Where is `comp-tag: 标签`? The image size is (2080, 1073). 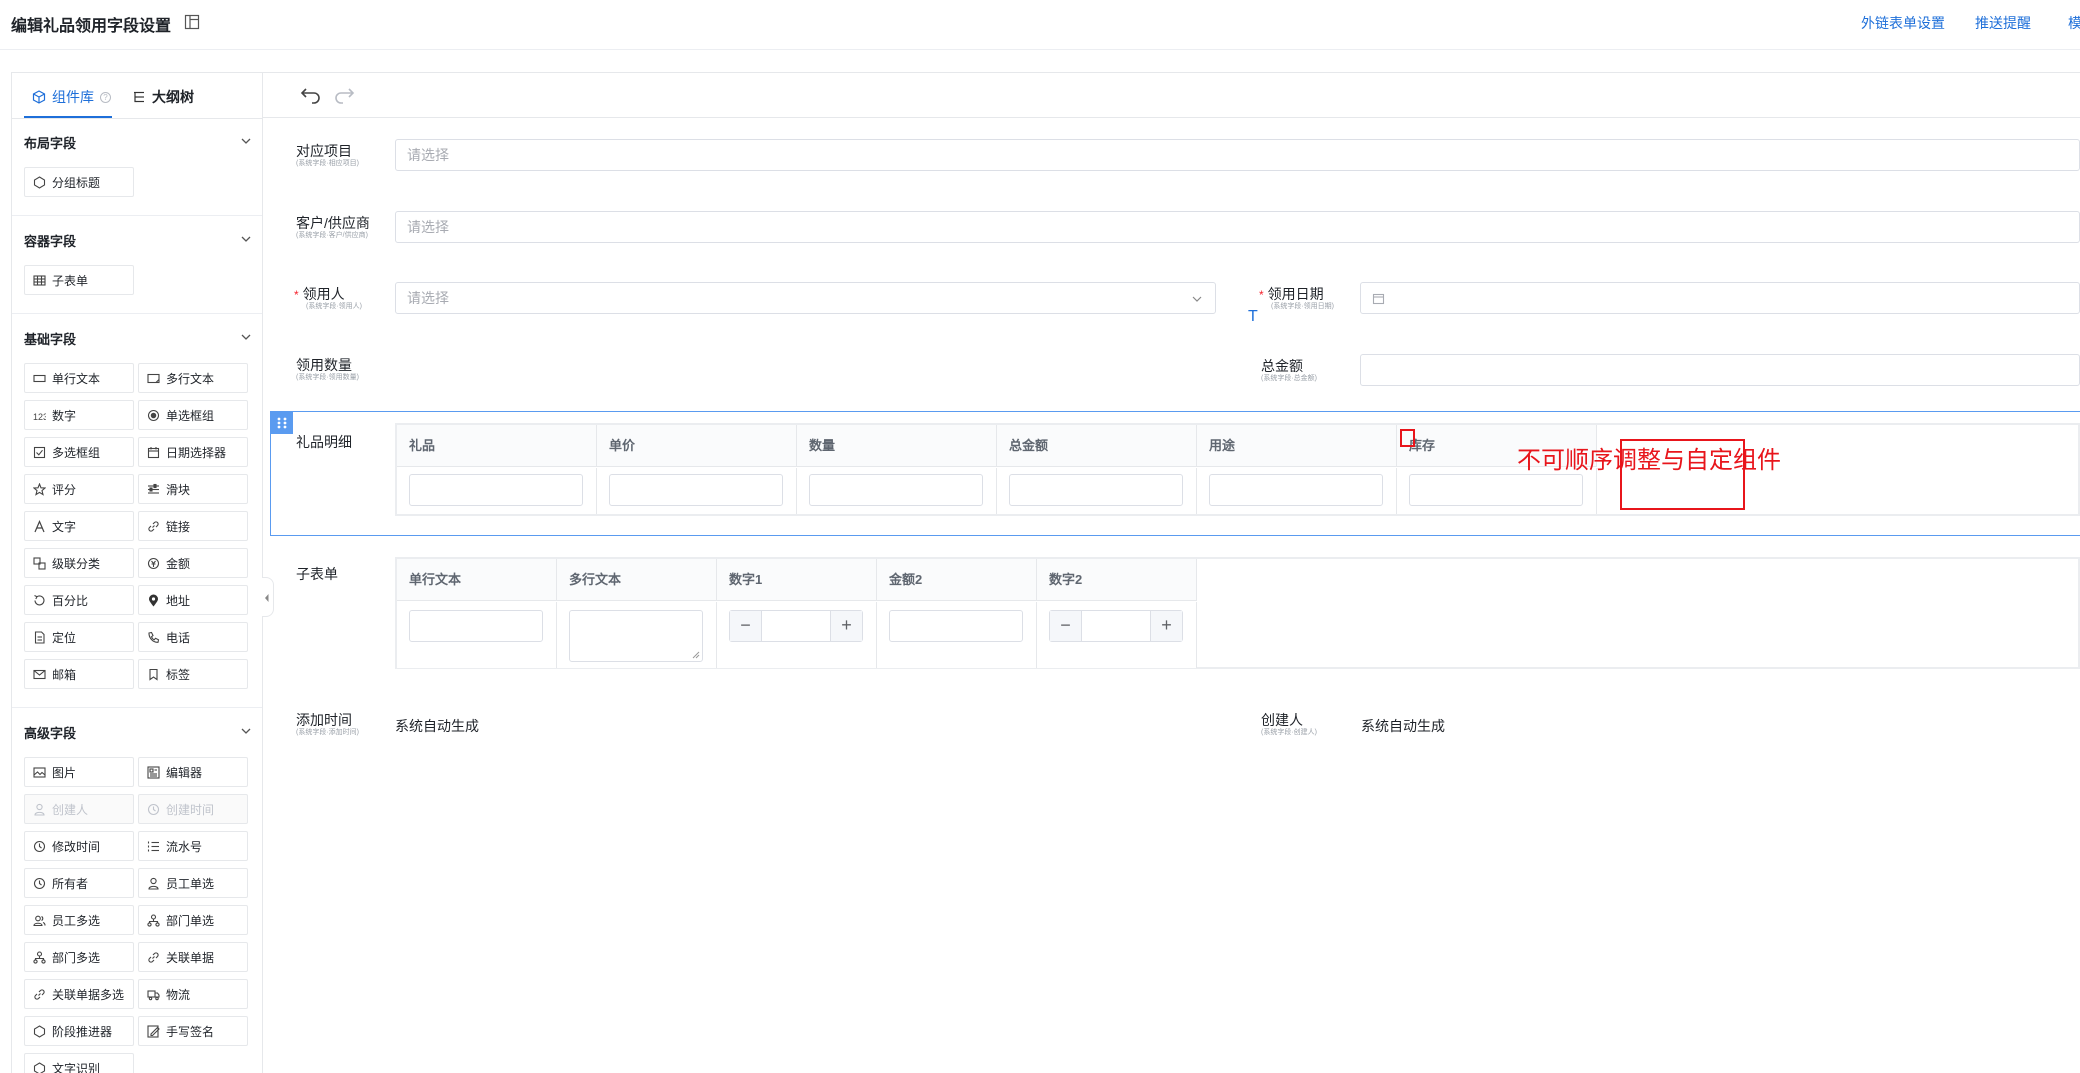 comp-tag: 标签 is located at coordinates (193, 674).